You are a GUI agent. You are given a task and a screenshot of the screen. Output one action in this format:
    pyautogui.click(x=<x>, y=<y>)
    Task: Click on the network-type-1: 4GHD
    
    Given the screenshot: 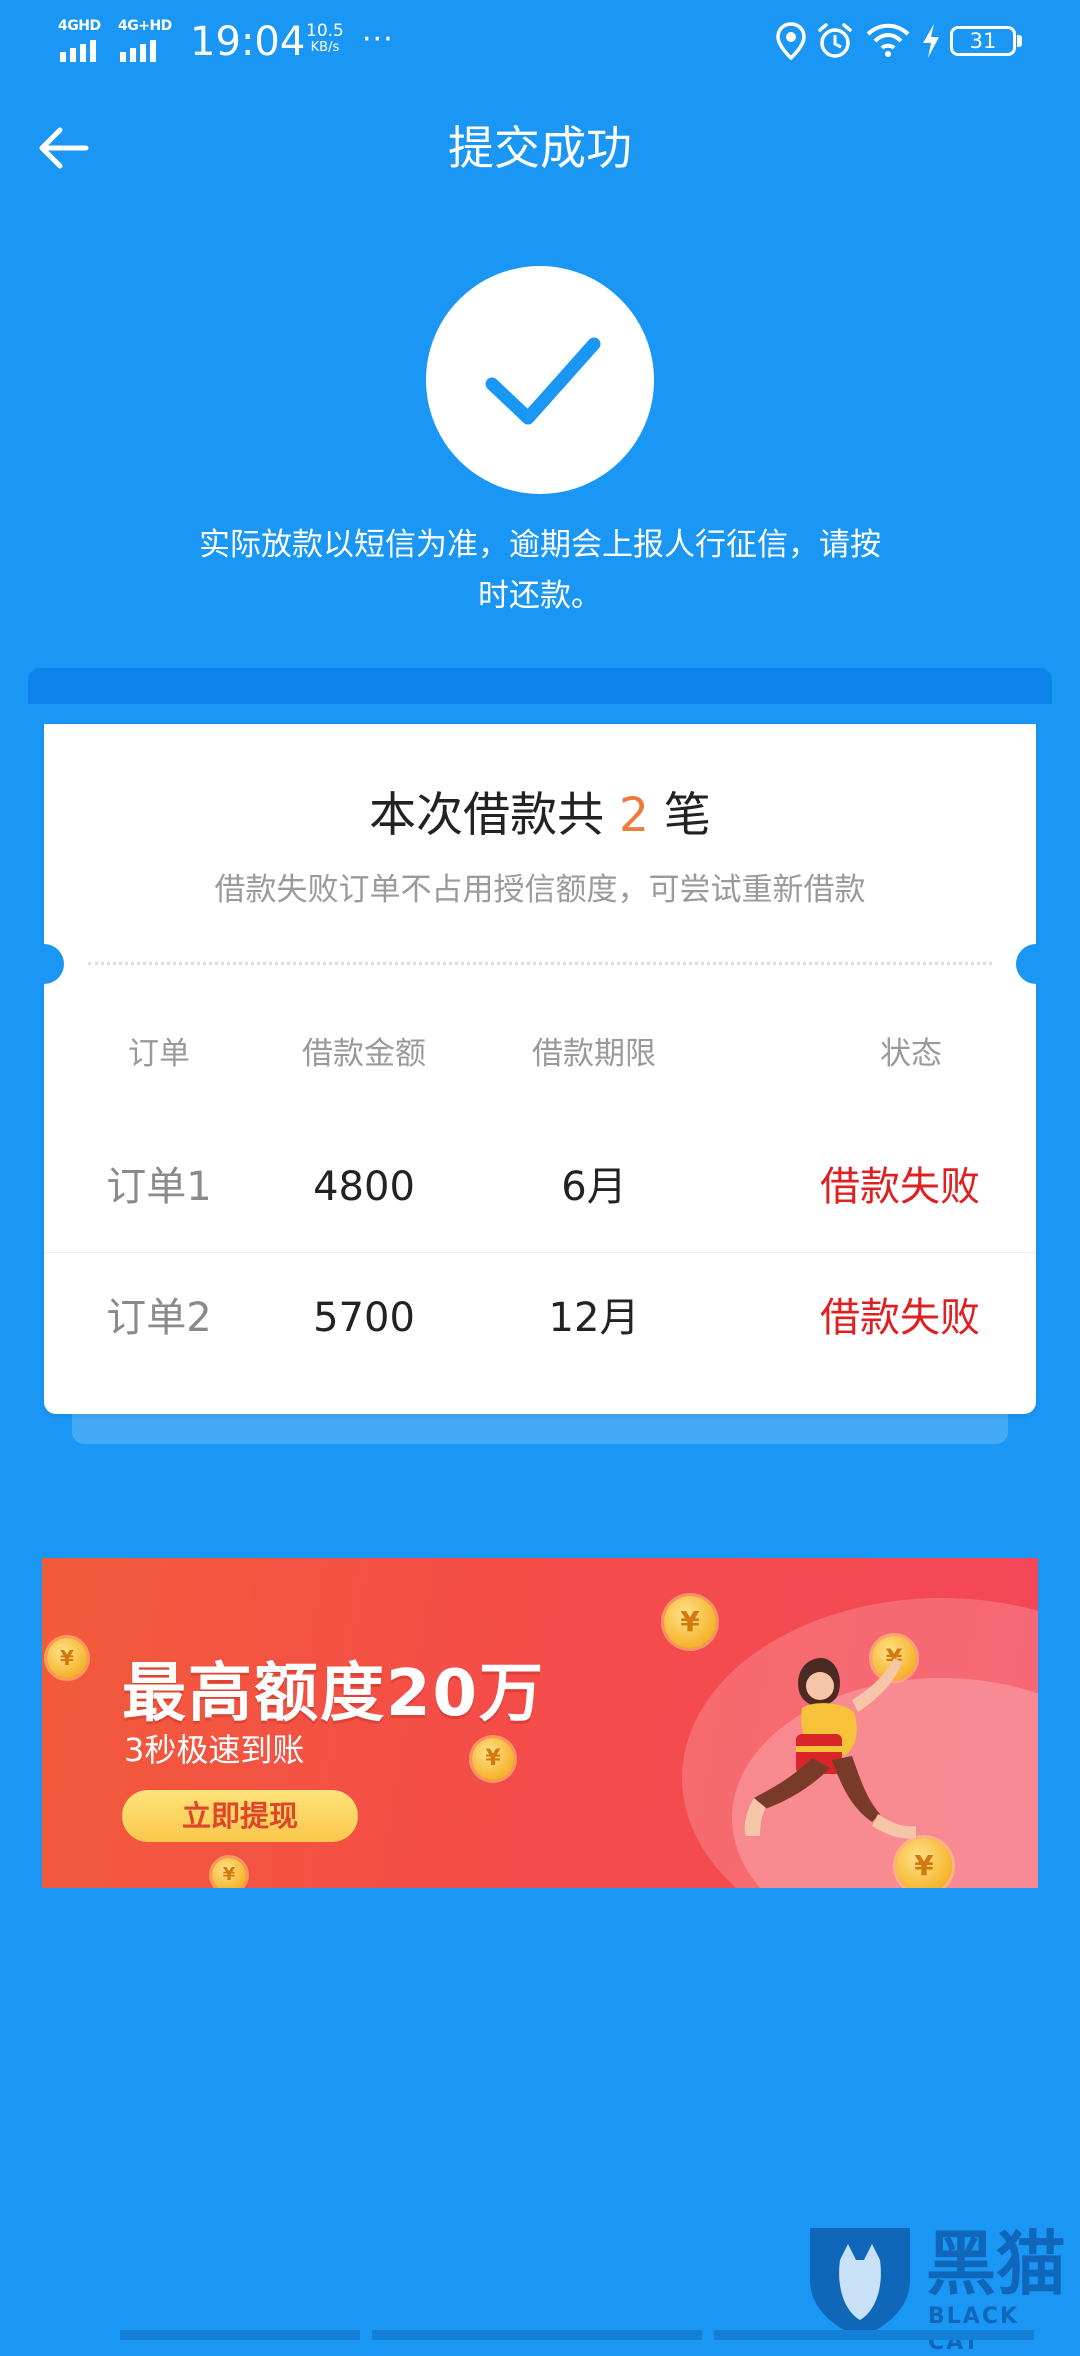 What is the action you would take?
    pyautogui.click(x=79, y=26)
    